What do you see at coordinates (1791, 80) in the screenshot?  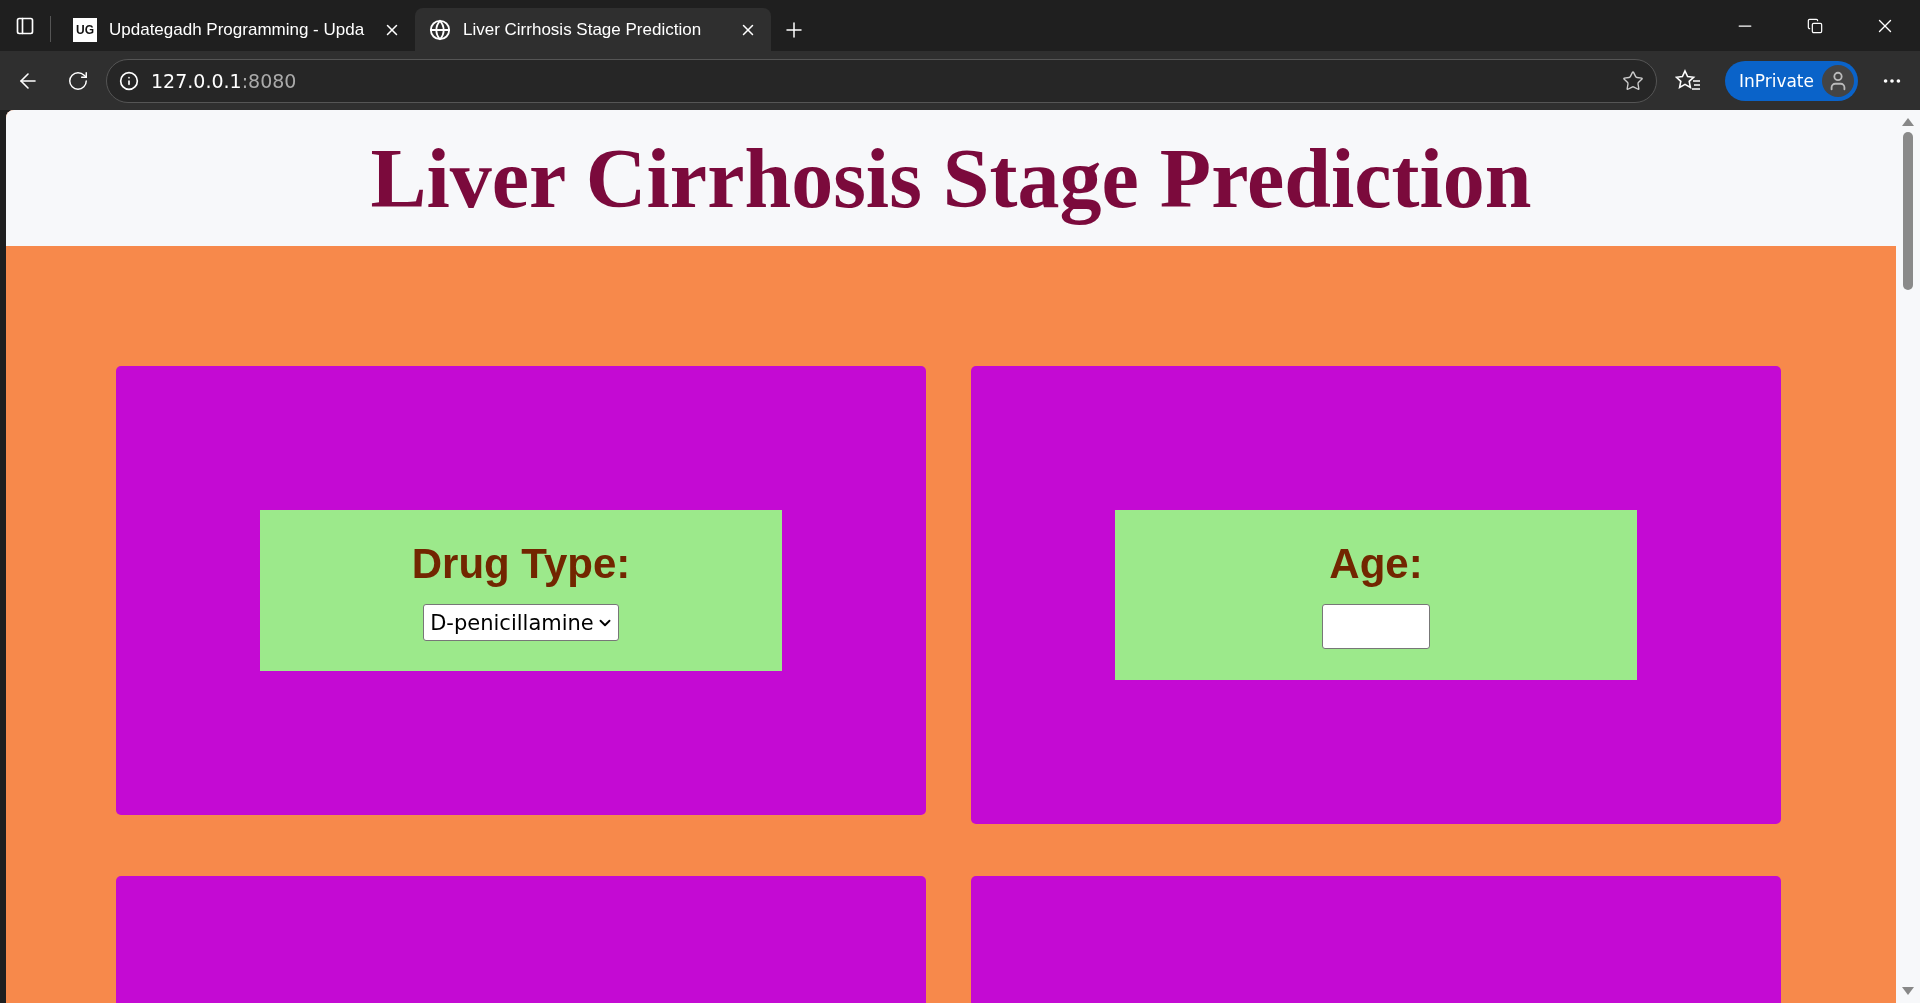 I see `inprivate-button: InPrivate` at bounding box center [1791, 80].